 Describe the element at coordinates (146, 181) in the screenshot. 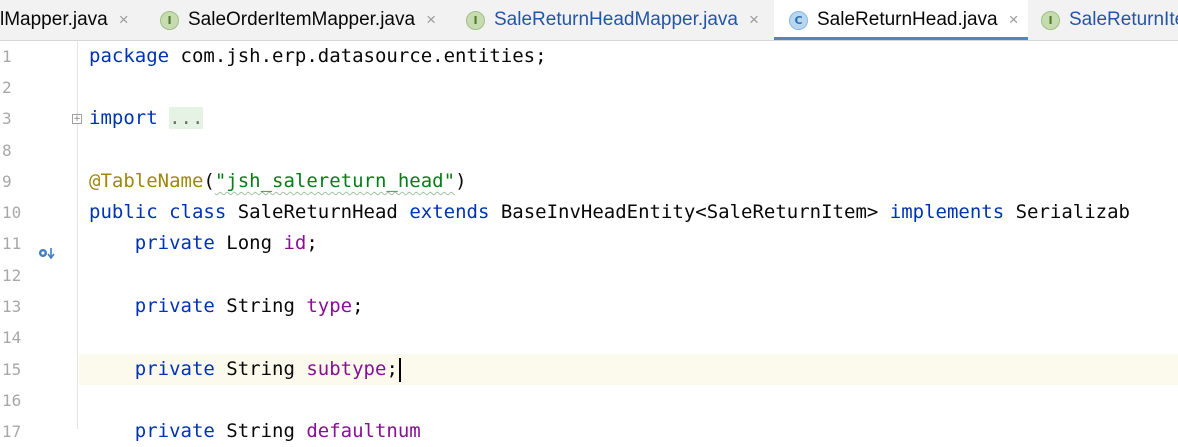

I see `annotation: @TableName` at that location.